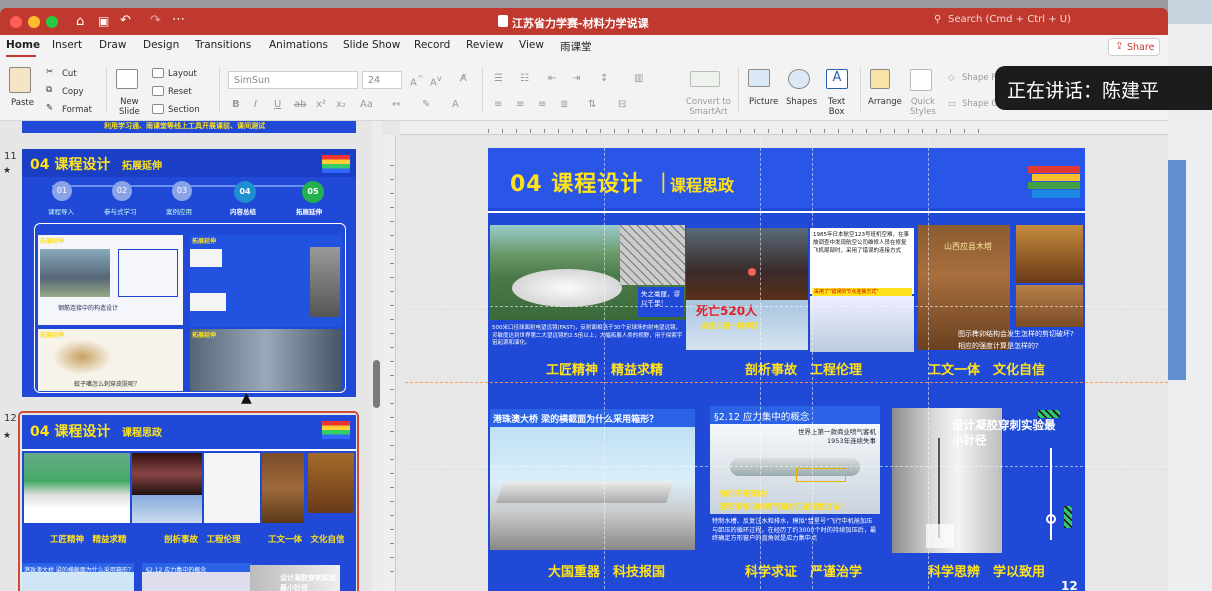 The height and width of the screenshot is (591, 1212). What do you see at coordinates (576, 78) in the screenshot?
I see `increase-indent-icon: ⇥` at bounding box center [576, 78].